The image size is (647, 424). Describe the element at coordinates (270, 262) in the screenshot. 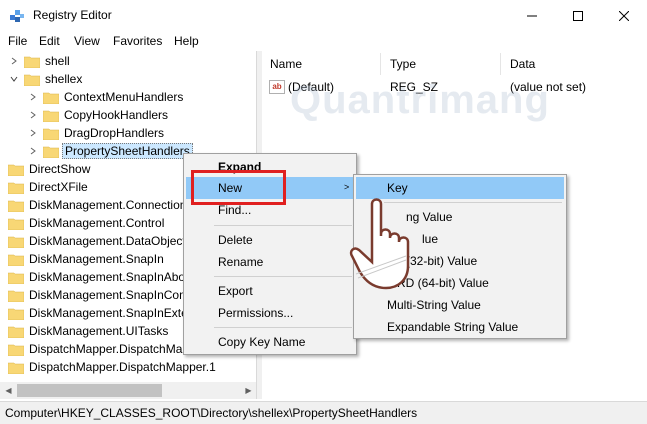

I see `menu-item-rename: Rename` at that location.